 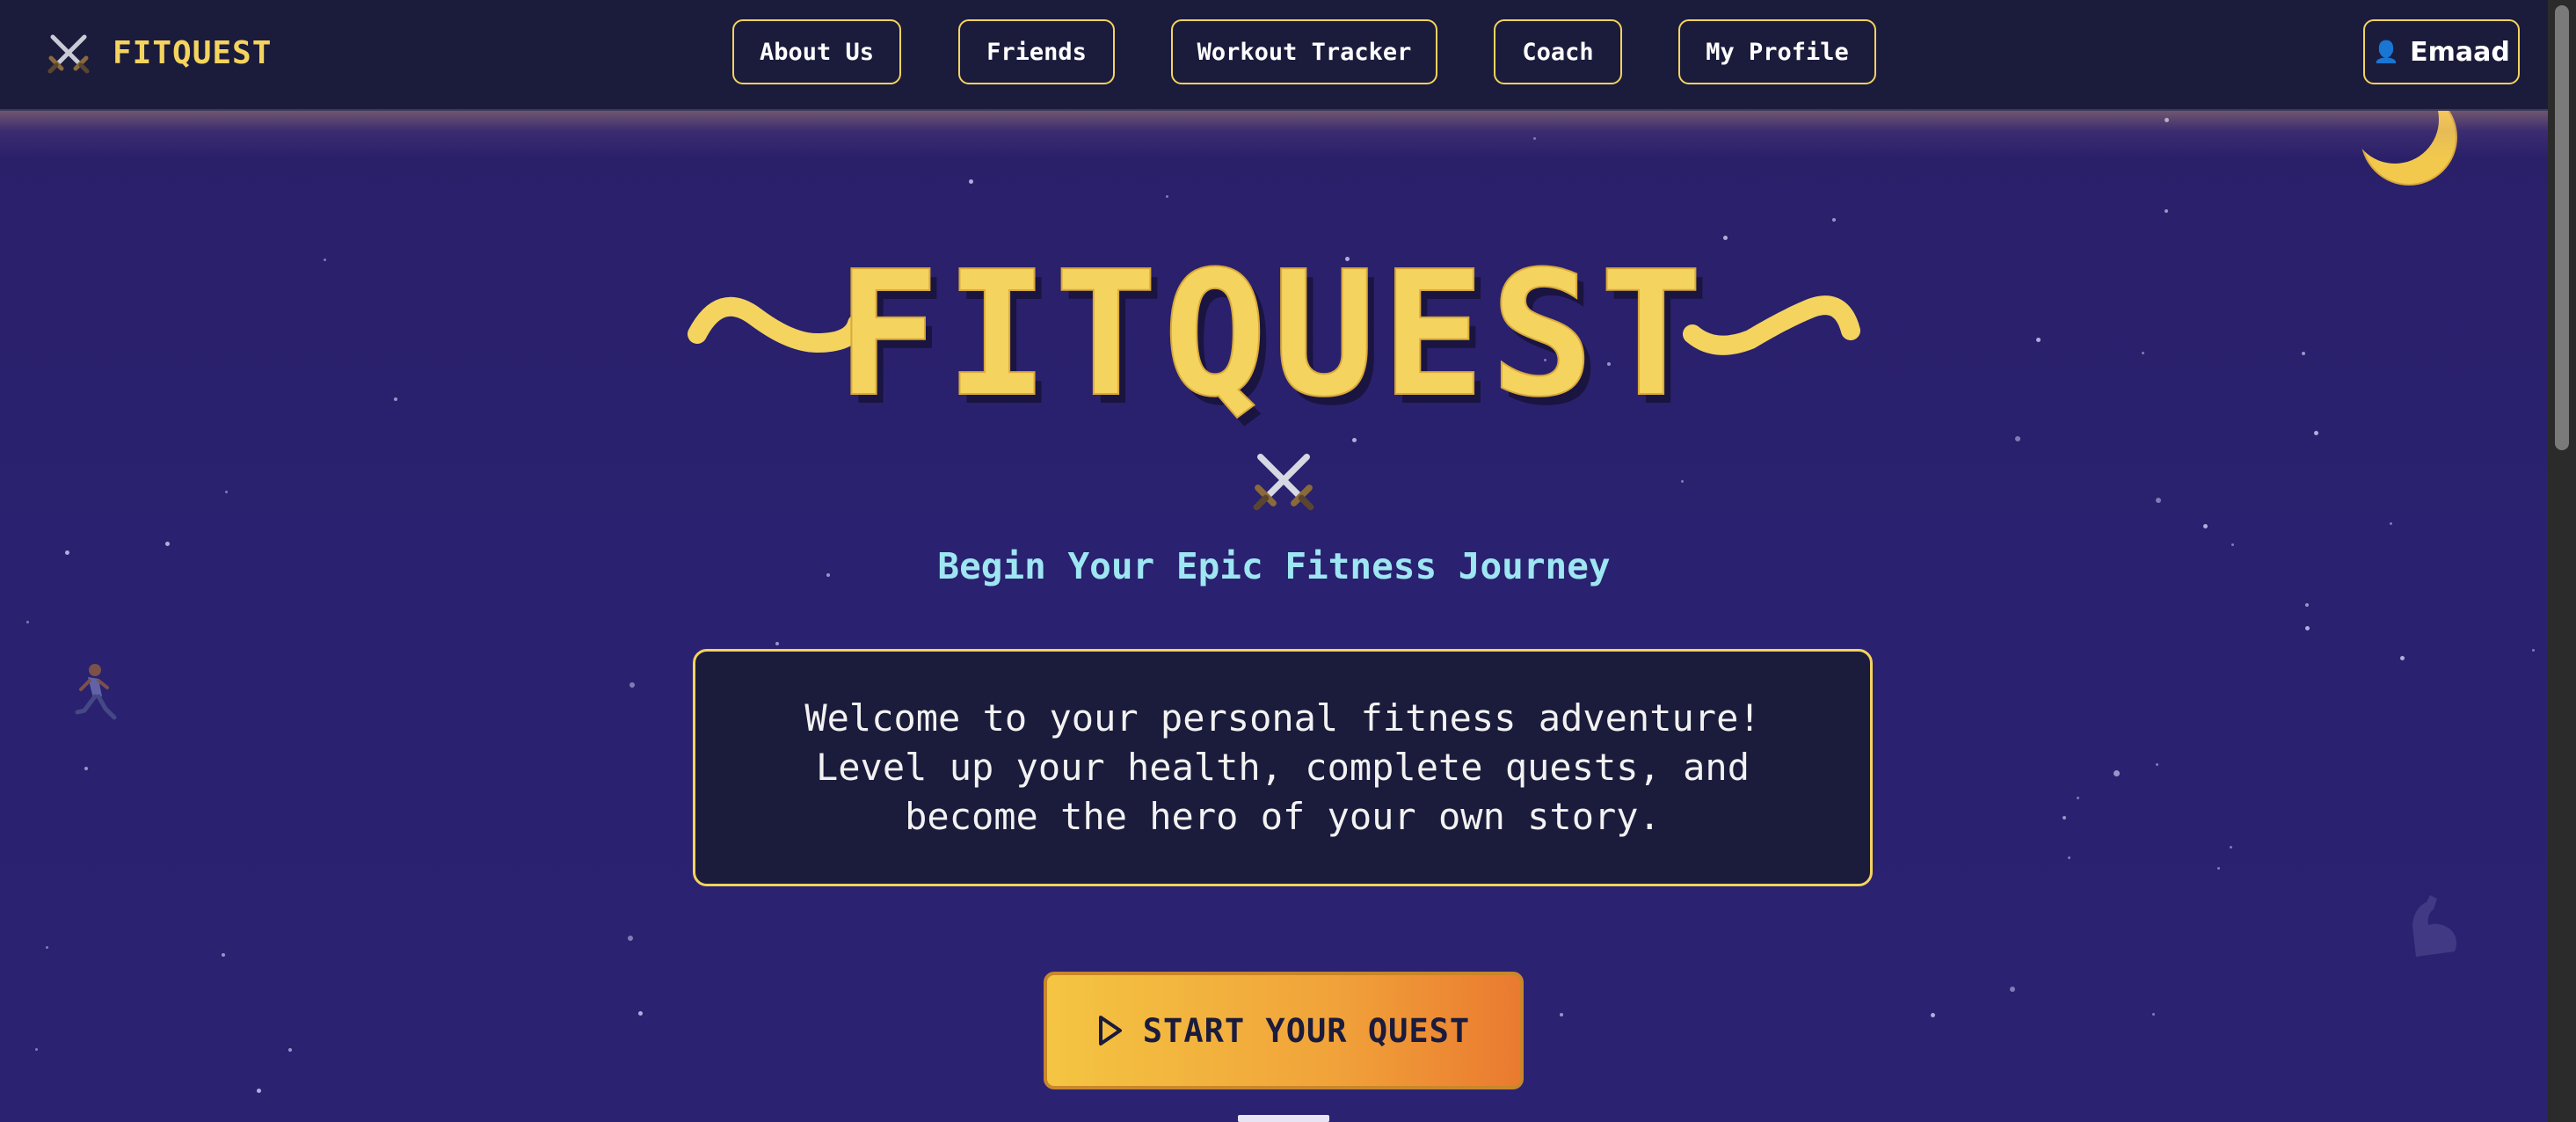 What do you see at coordinates (1283, 1118) in the screenshot?
I see `scroll-indicator` at bounding box center [1283, 1118].